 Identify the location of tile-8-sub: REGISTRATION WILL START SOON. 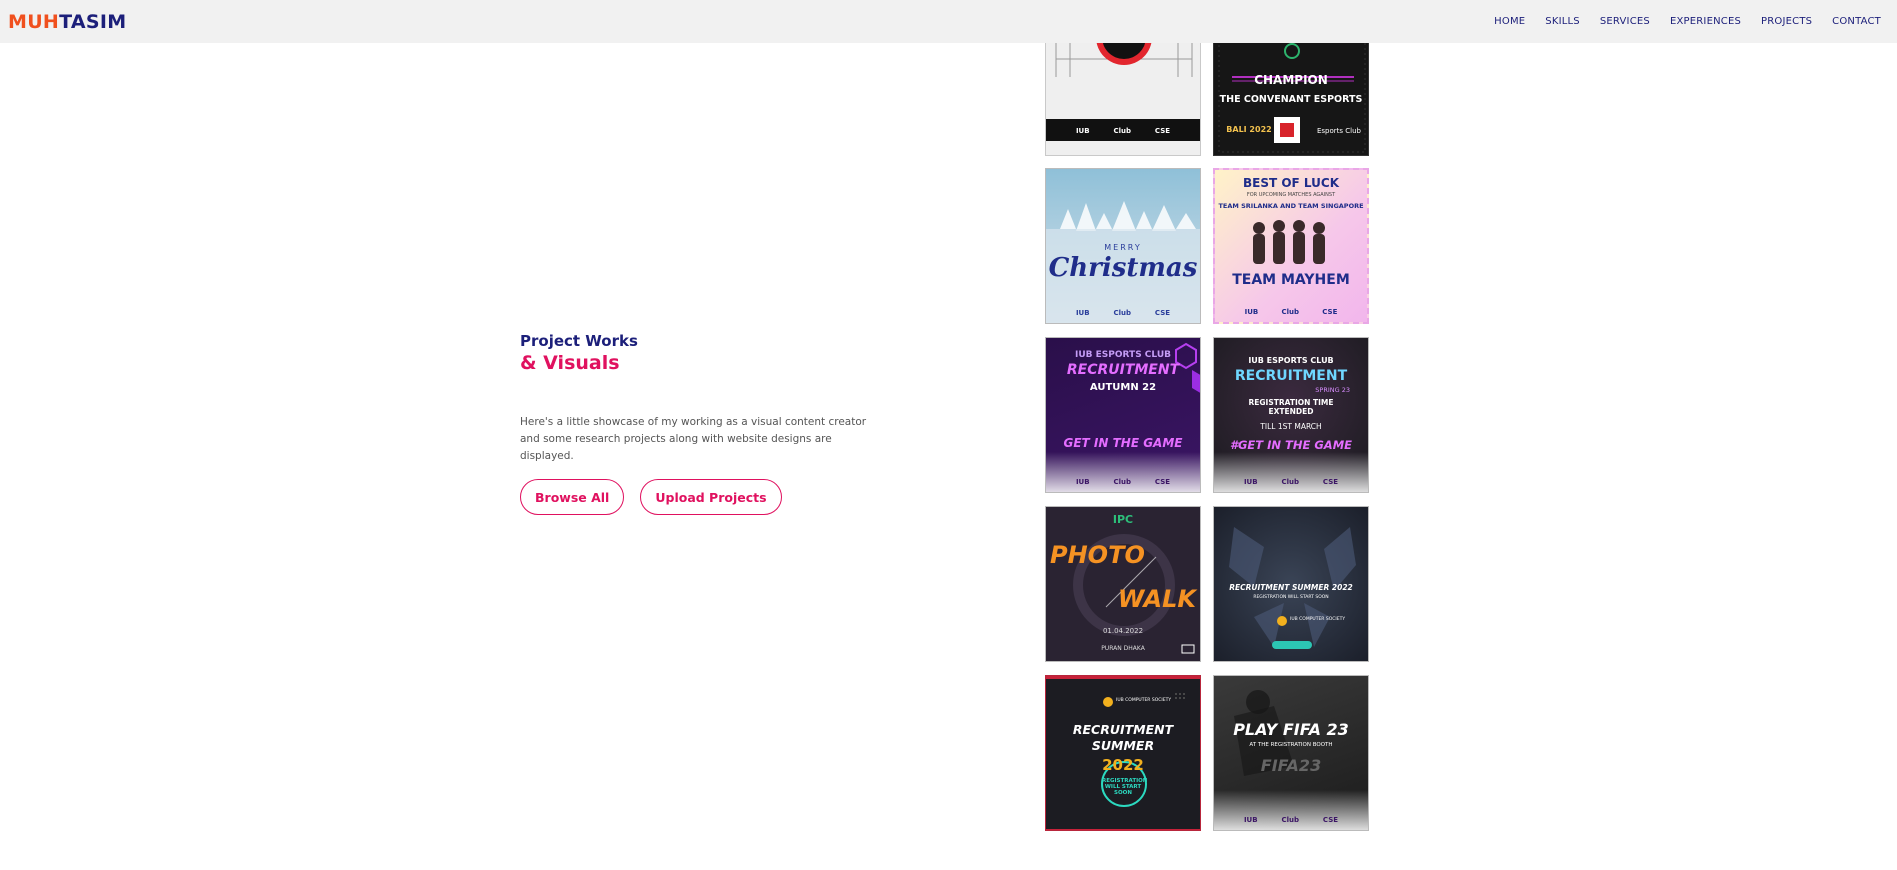
(1291, 597).